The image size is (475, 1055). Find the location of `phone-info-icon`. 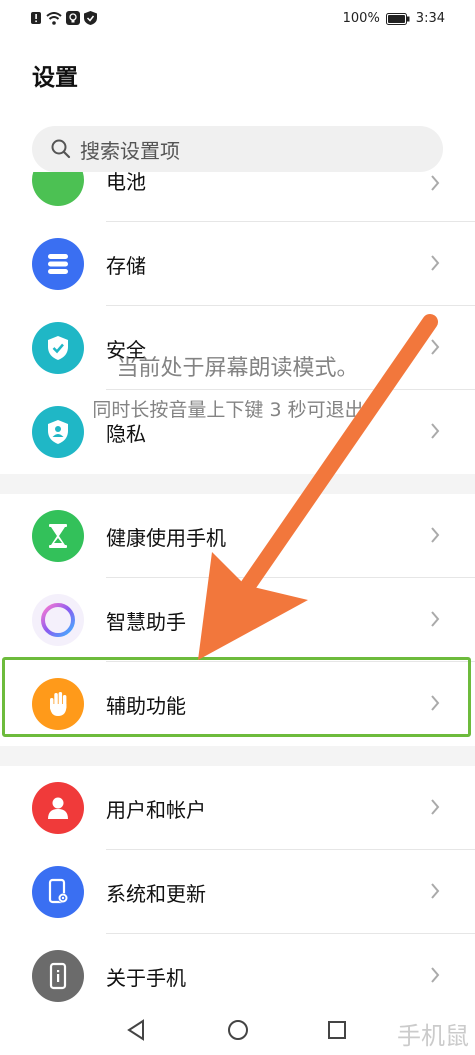

phone-info-icon is located at coordinates (58, 976).